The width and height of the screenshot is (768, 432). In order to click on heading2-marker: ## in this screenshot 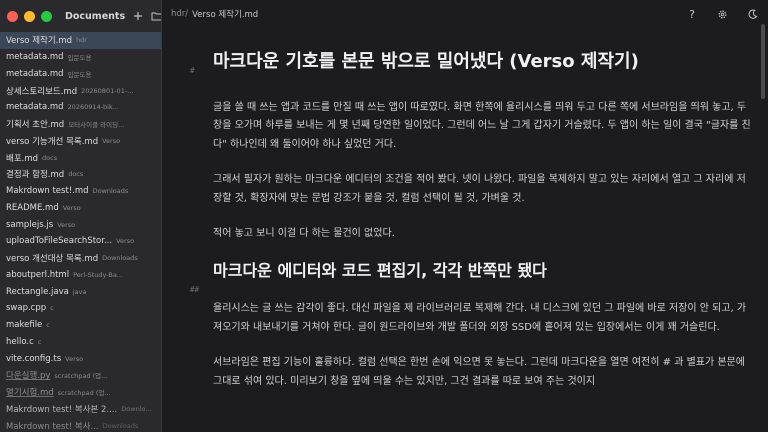, I will do `click(195, 289)`.